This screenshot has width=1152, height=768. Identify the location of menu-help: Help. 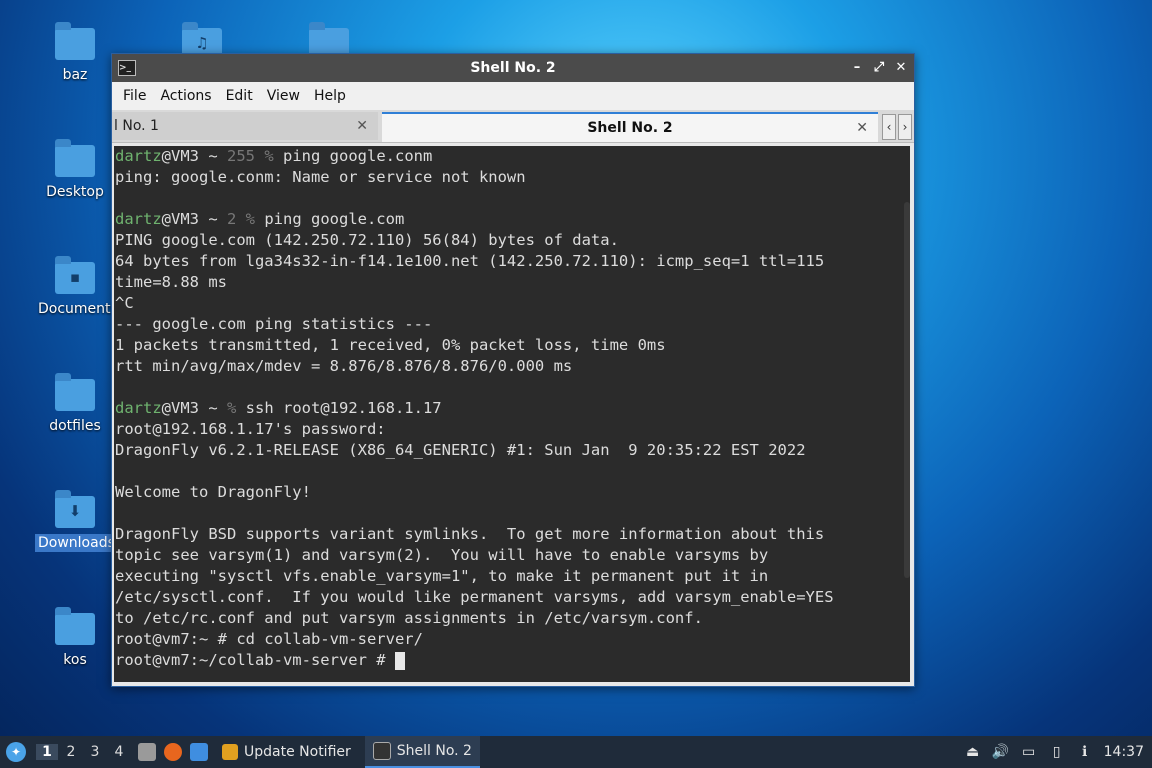
(330, 96).